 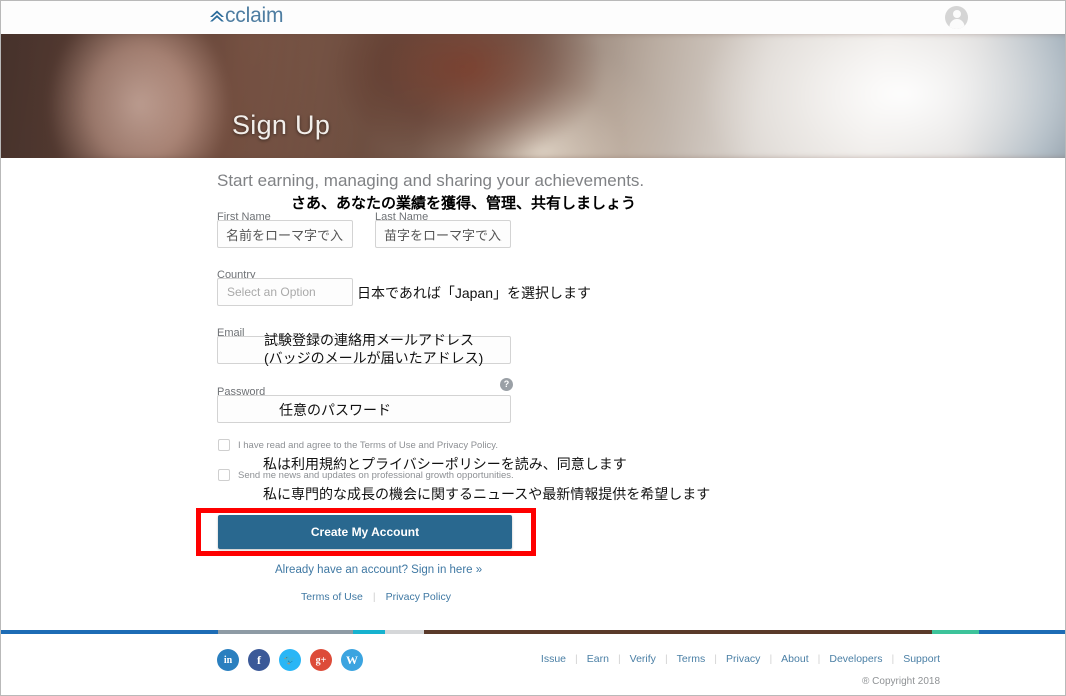 I want to click on user-avatar-icon, so click(x=956, y=17).